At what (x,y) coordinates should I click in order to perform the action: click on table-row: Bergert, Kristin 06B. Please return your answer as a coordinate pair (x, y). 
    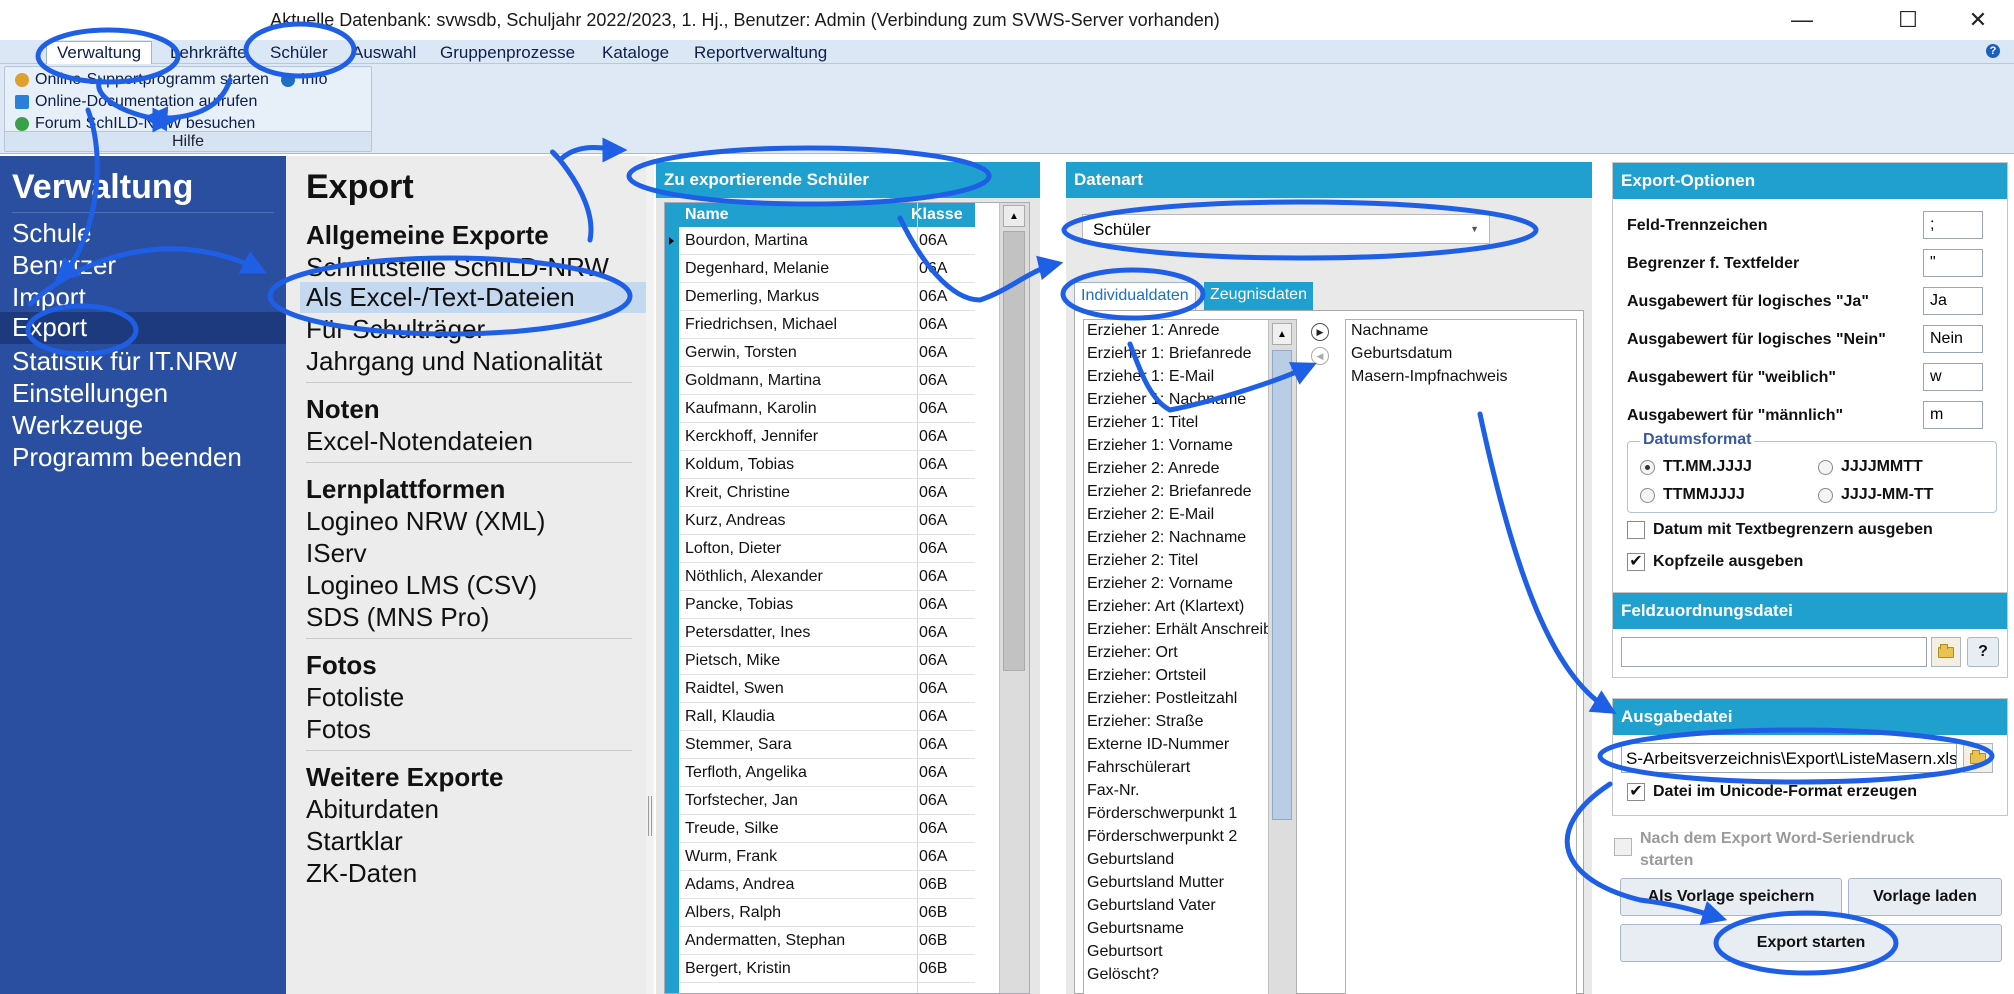
    Looking at the image, I should click on (827, 969).